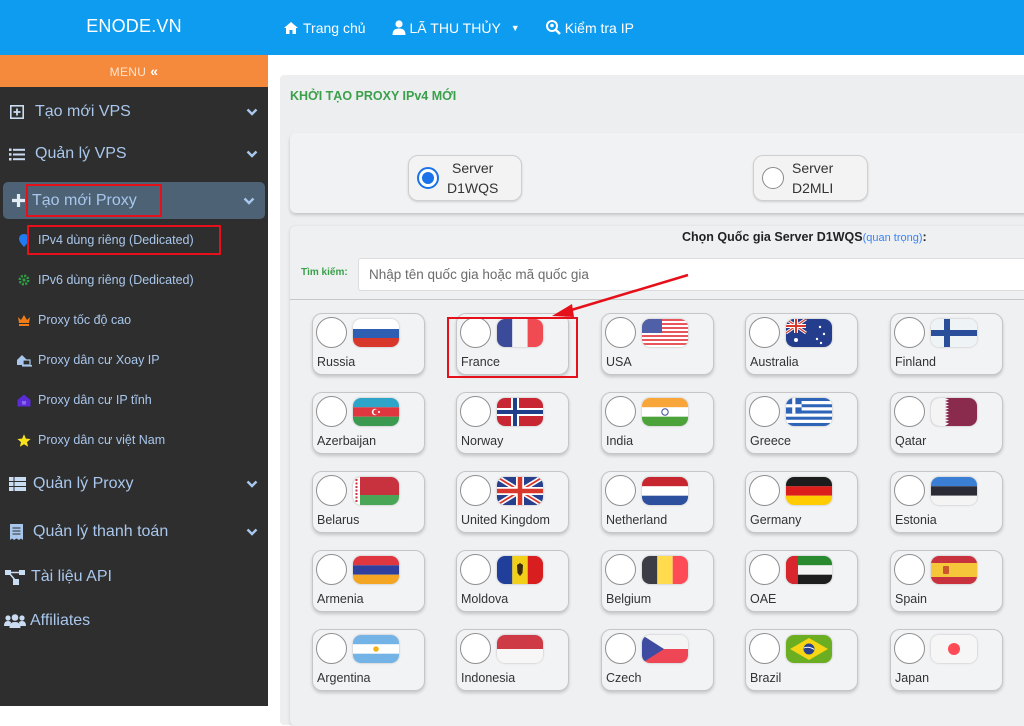 The image size is (1024, 726). I want to click on country-name: USA, so click(619, 362).